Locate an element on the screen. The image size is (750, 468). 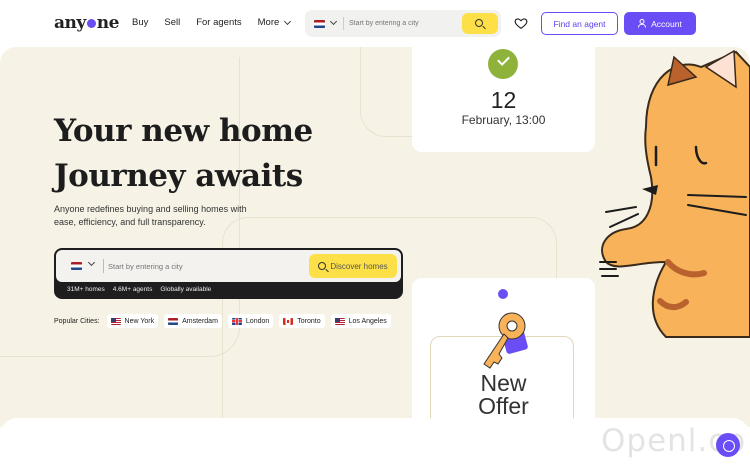
city-name: Toronto is located at coordinates (309, 321).